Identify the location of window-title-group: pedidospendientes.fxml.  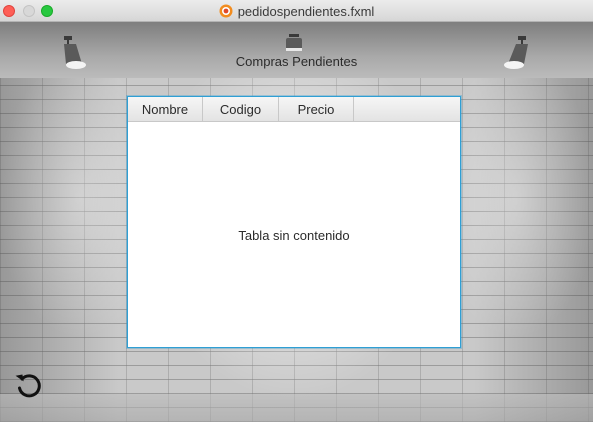
(296, 11).